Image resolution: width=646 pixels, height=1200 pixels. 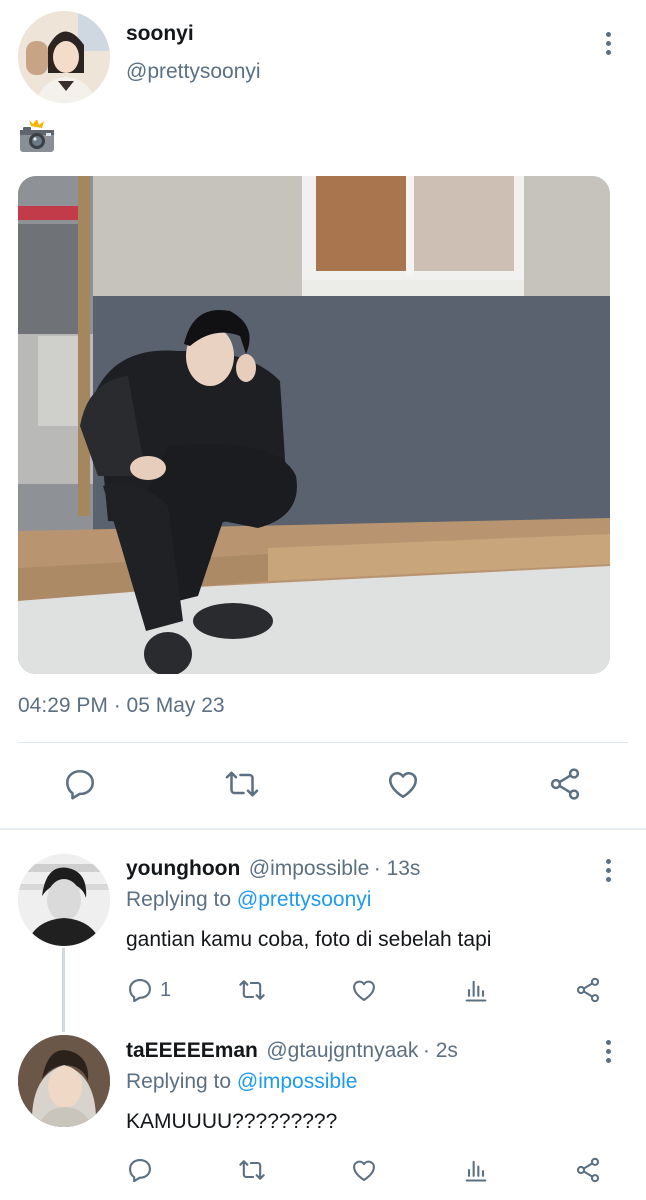 What do you see at coordinates (166, 989) in the screenshot?
I see `reply-count: 1` at bounding box center [166, 989].